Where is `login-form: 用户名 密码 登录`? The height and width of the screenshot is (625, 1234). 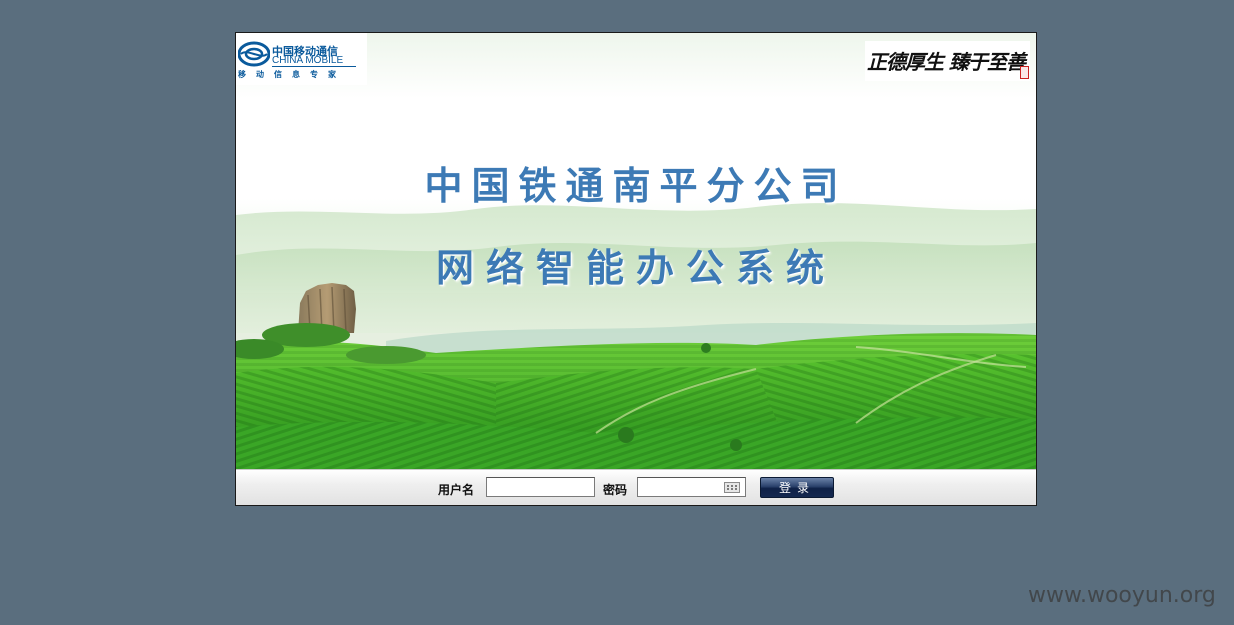 login-form: 用户名 密码 登录 is located at coordinates (636, 487).